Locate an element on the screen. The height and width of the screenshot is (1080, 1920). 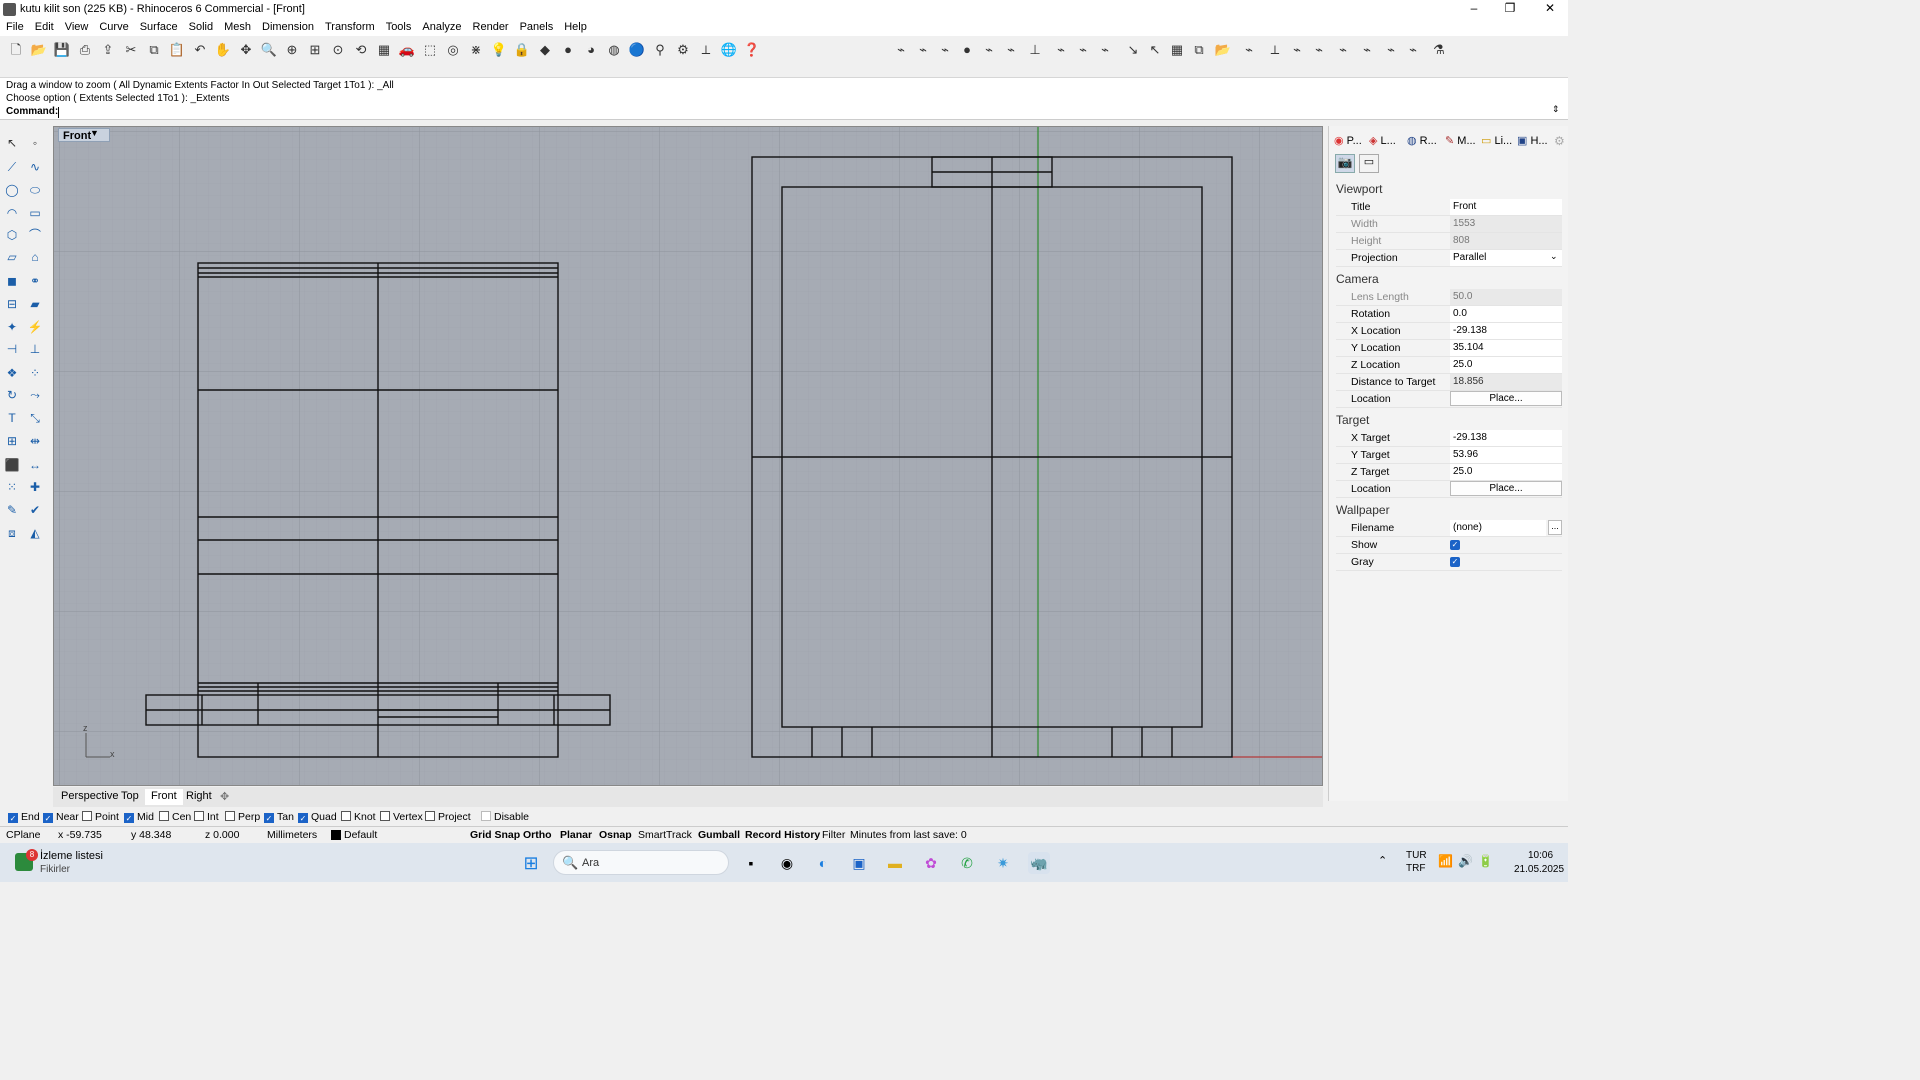
rotation-field: 0.0 is located at coordinates (1506, 314).